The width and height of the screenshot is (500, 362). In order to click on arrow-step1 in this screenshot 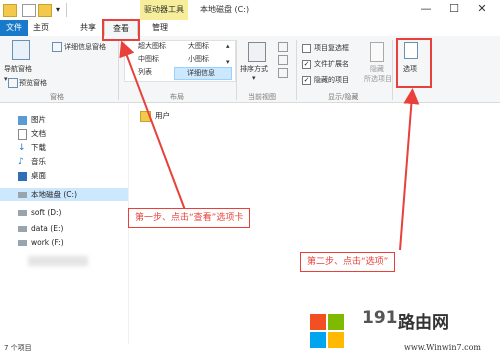, I will do `click(152, 125)`.